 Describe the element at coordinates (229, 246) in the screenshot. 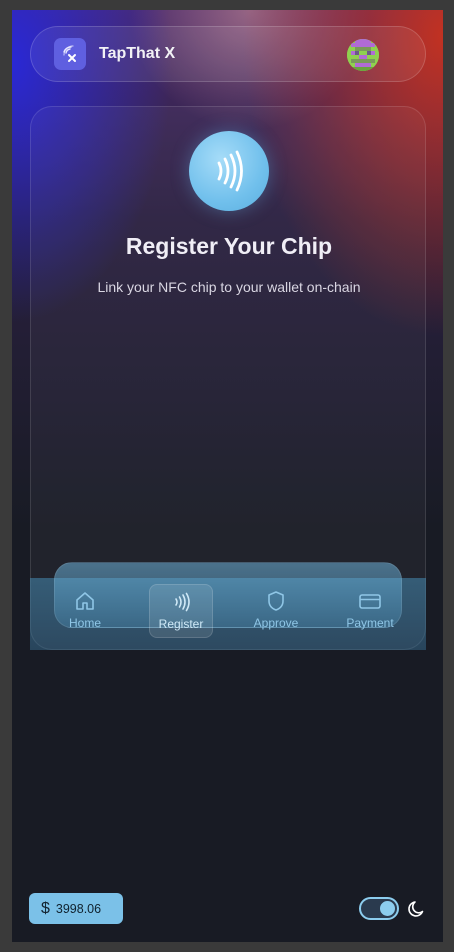

I see `page-title: Register Your Chip` at that location.